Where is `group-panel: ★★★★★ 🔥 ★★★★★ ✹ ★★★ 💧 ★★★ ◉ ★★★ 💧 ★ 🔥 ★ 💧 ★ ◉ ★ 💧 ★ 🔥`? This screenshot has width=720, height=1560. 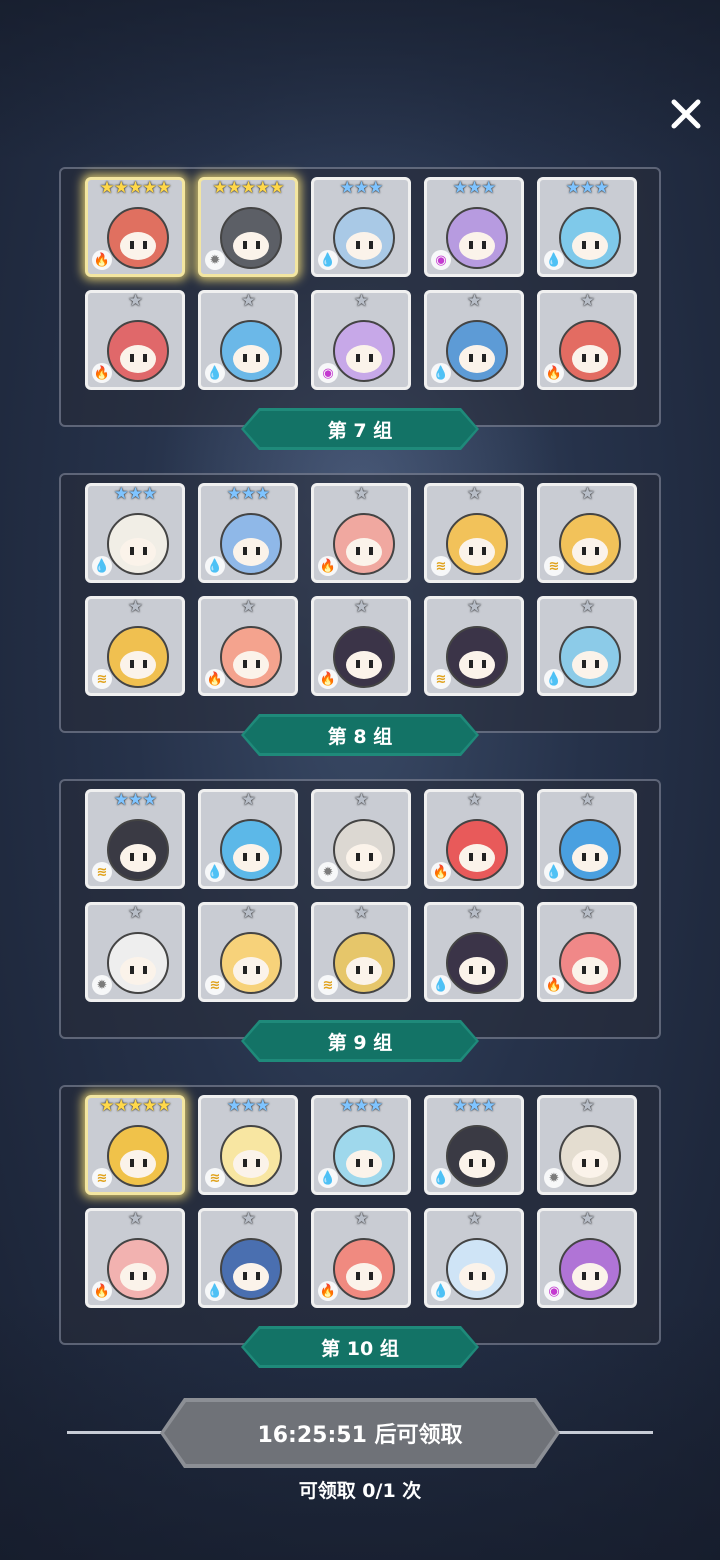 group-panel: ★★★★★ 🔥 ★★★★★ ✹ ★★★ 💧 ★★★ ◉ ★★★ 💧 ★ 🔥 ★ 💧 ★ ◉ ★ 💧 ★ 🔥 is located at coordinates (360, 297).